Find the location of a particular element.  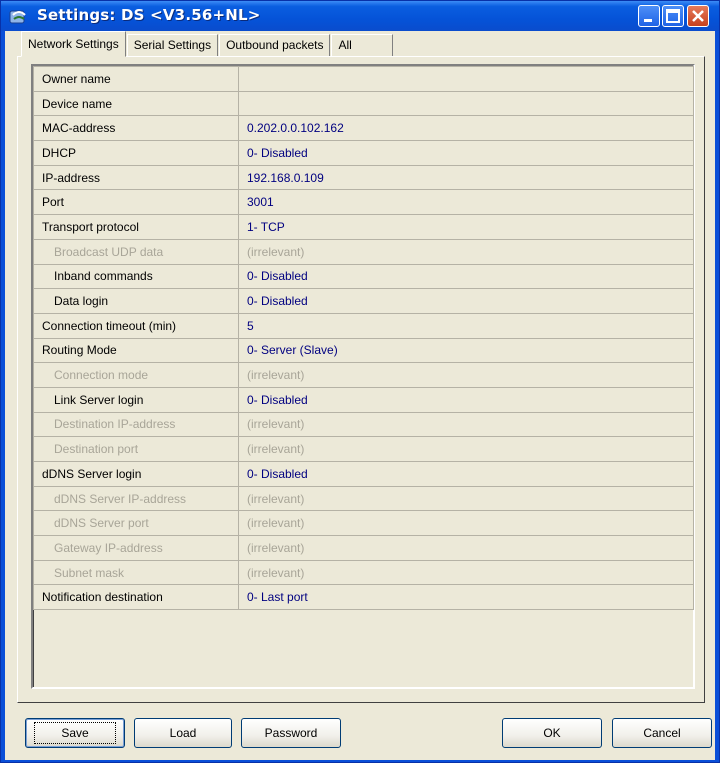

setting-name: Transport protocol is located at coordinates (136, 227).